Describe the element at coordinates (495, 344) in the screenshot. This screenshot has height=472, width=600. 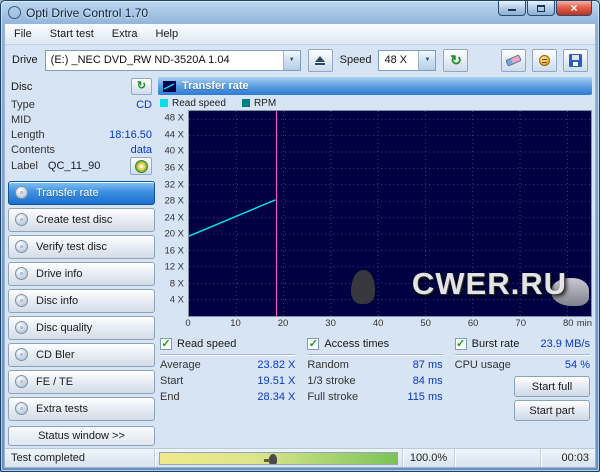
I see `burst-rate-title: Burst rate` at that location.